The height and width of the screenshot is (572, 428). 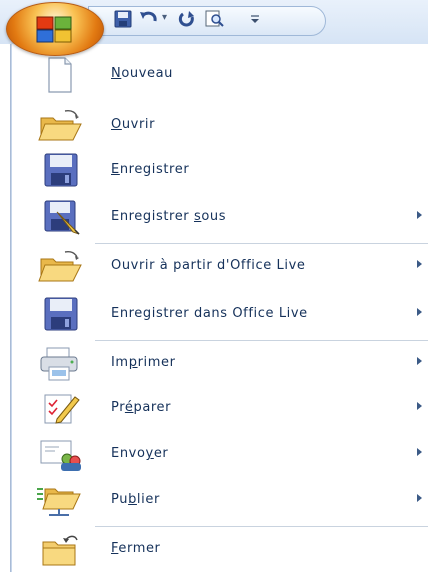 I want to click on menu-item-enregistrer-office-live: Enregistrer dans Office Live, so click(x=226, y=315).